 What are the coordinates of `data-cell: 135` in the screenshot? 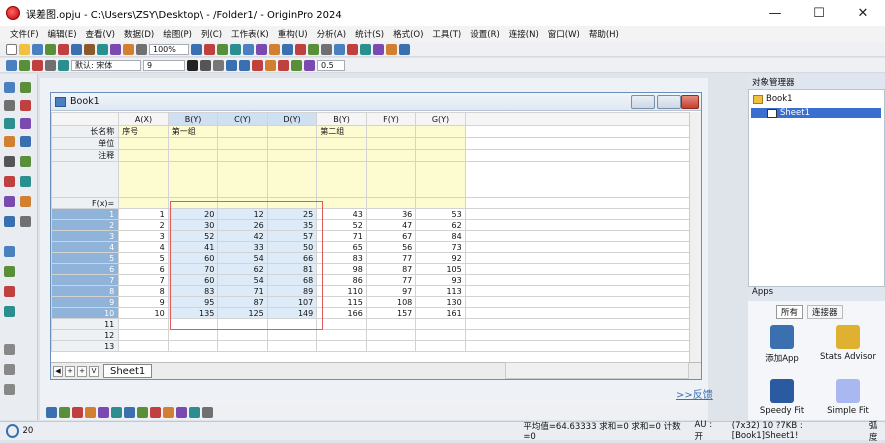 It's located at (193, 313).